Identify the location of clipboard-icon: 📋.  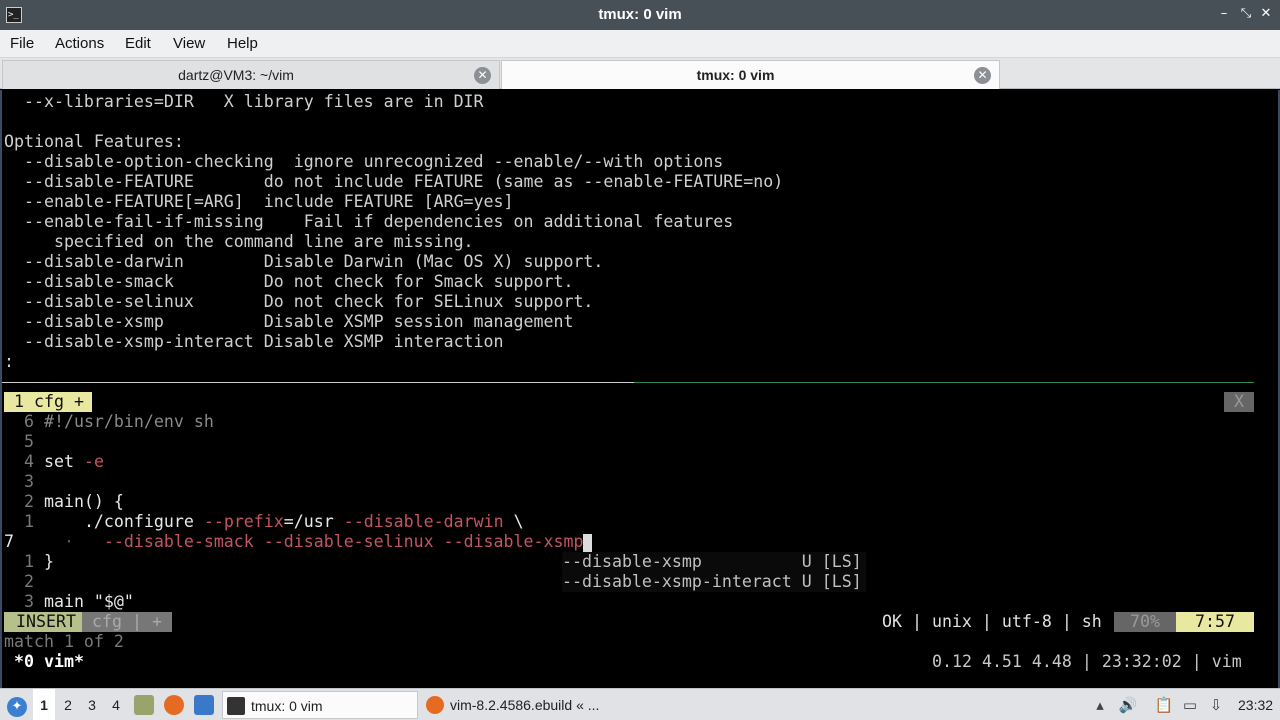
(1164, 705).